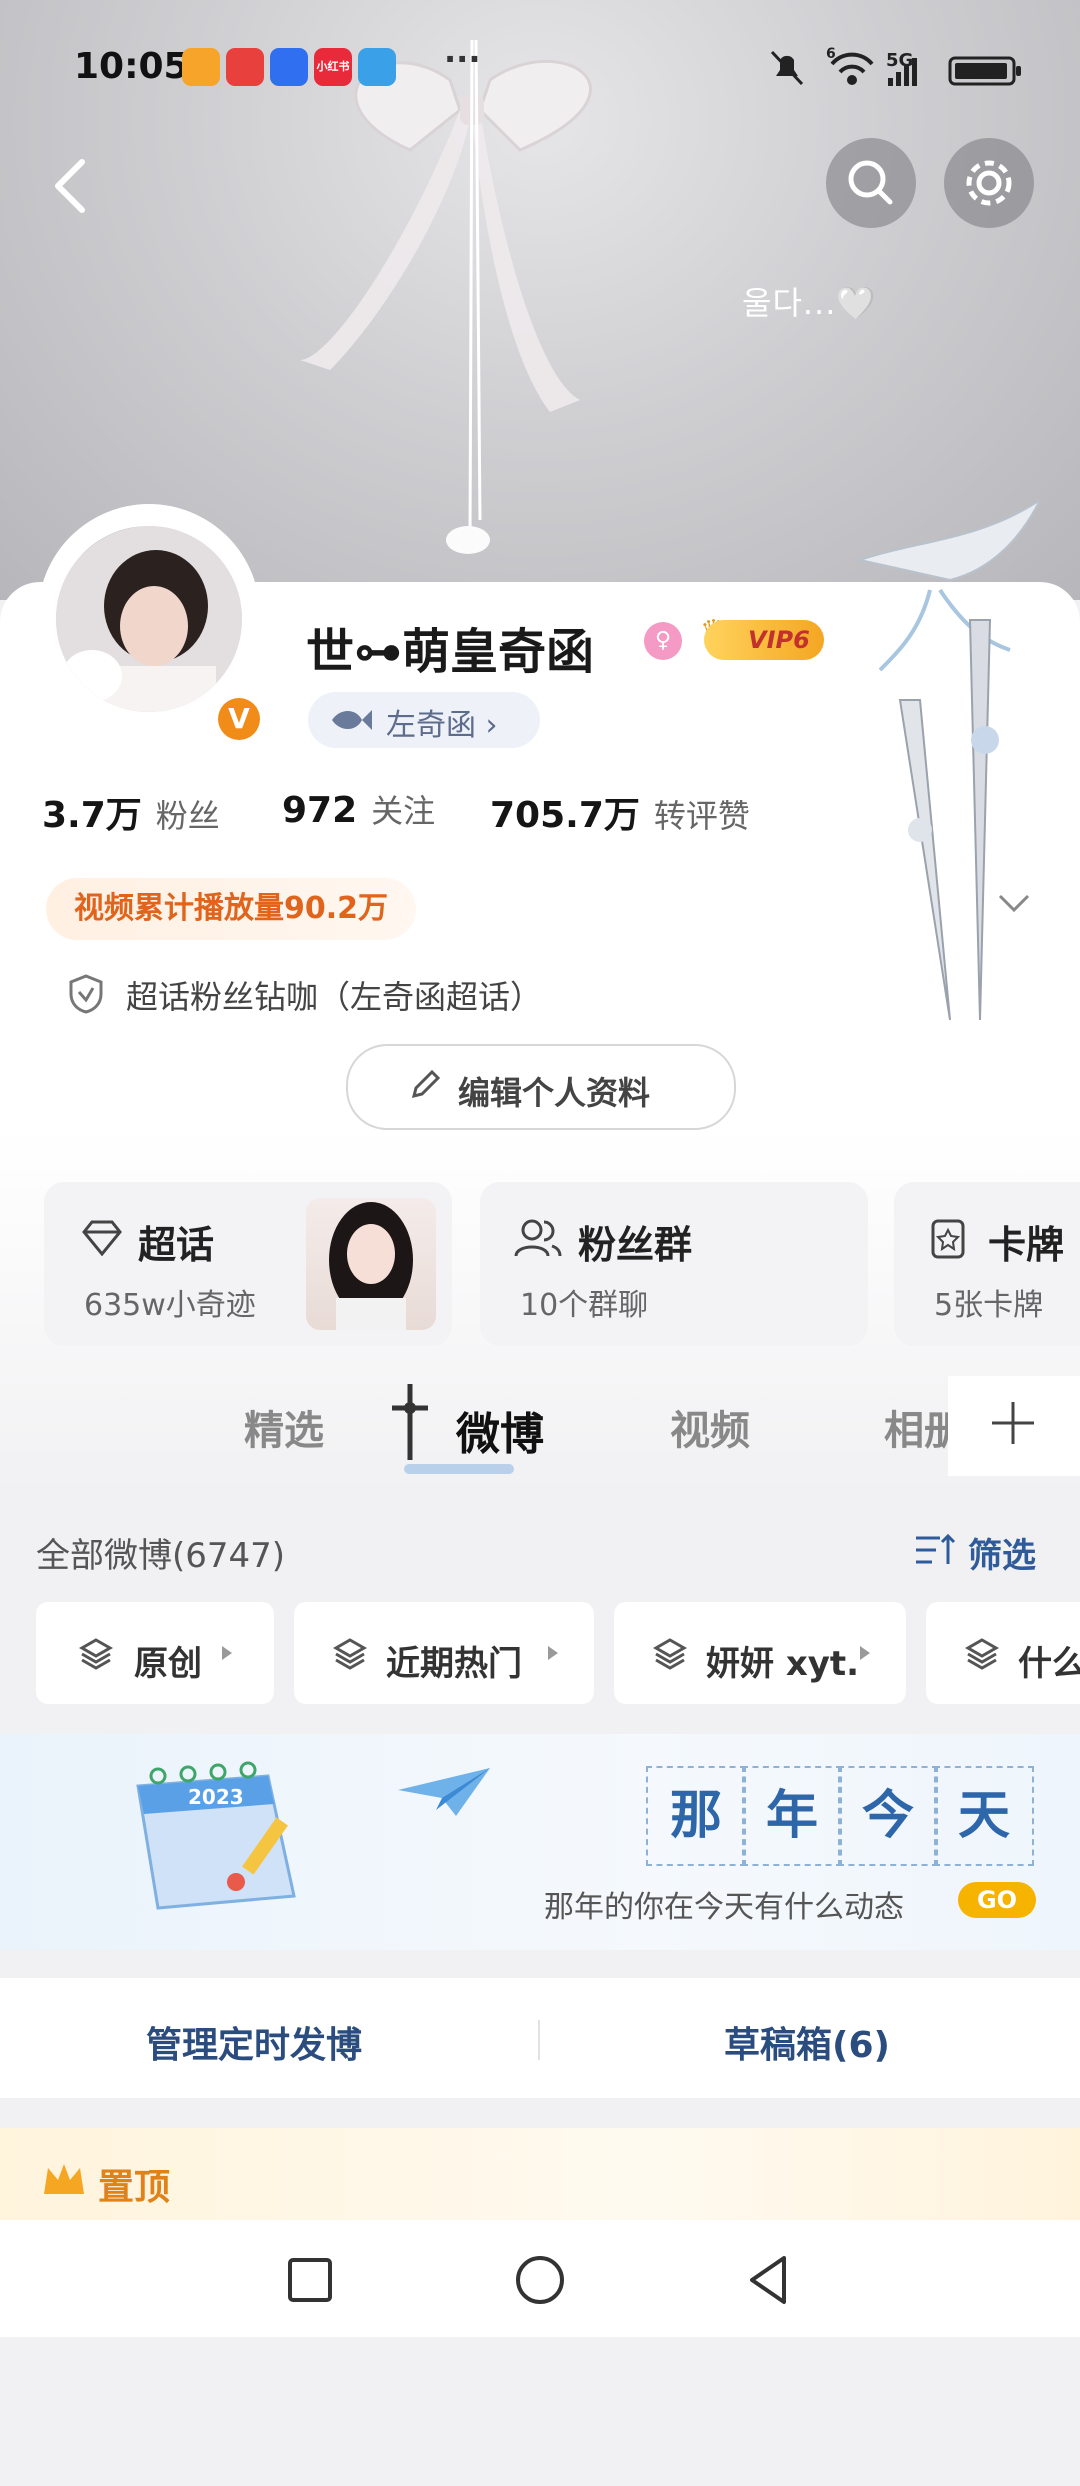  I want to click on tab-album: 相册, so click(919, 1427).